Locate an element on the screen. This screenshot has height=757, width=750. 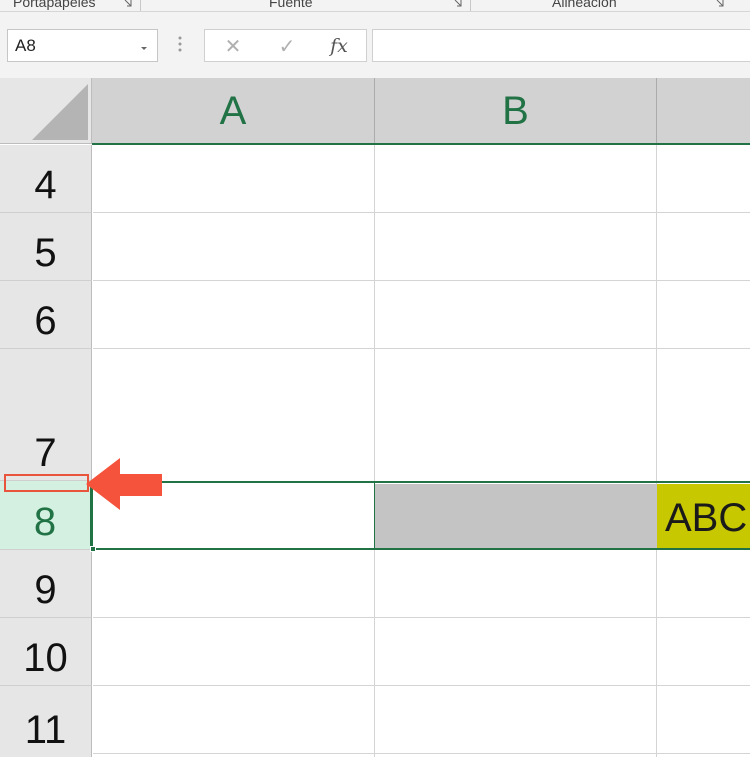
insert-function-icon: fx is located at coordinates (339, 46).